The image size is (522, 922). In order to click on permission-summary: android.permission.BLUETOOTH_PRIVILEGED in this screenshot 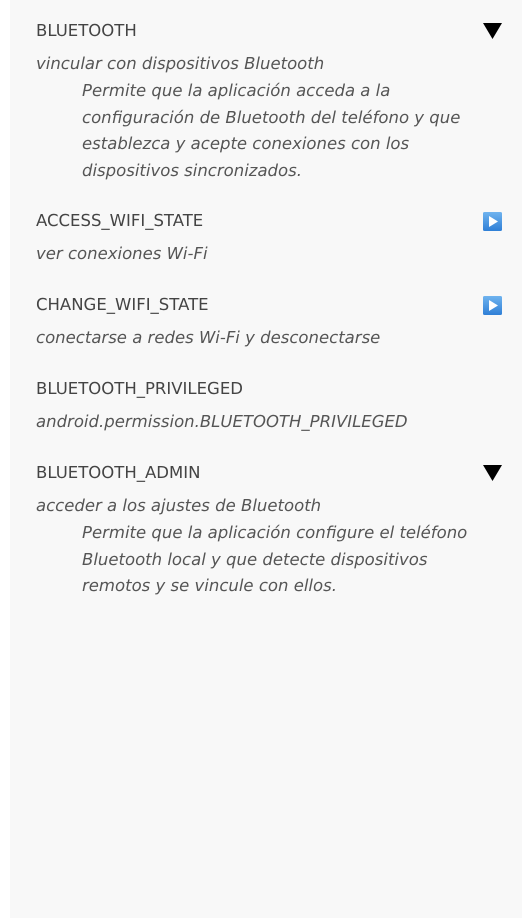, I will do `click(222, 422)`.